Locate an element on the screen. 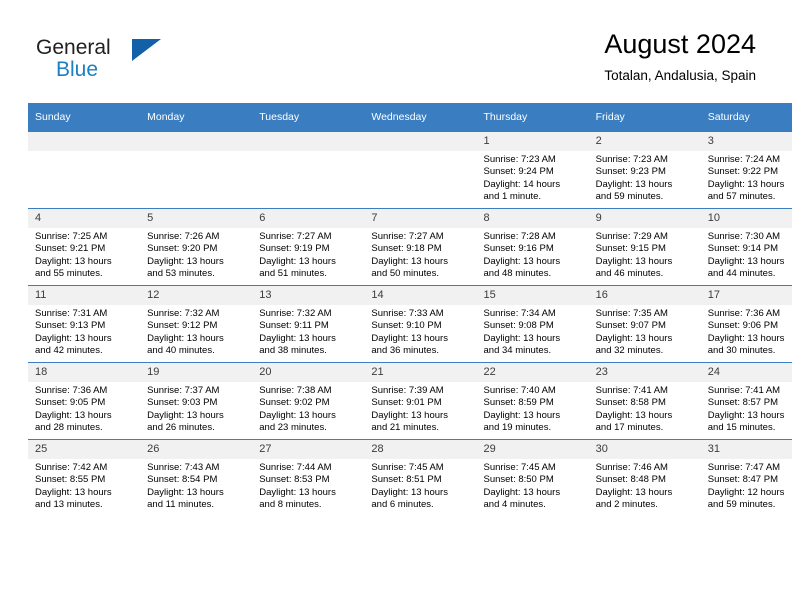  daylight-text-cont: and 26 minutes. is located at coordinates (181, 428).